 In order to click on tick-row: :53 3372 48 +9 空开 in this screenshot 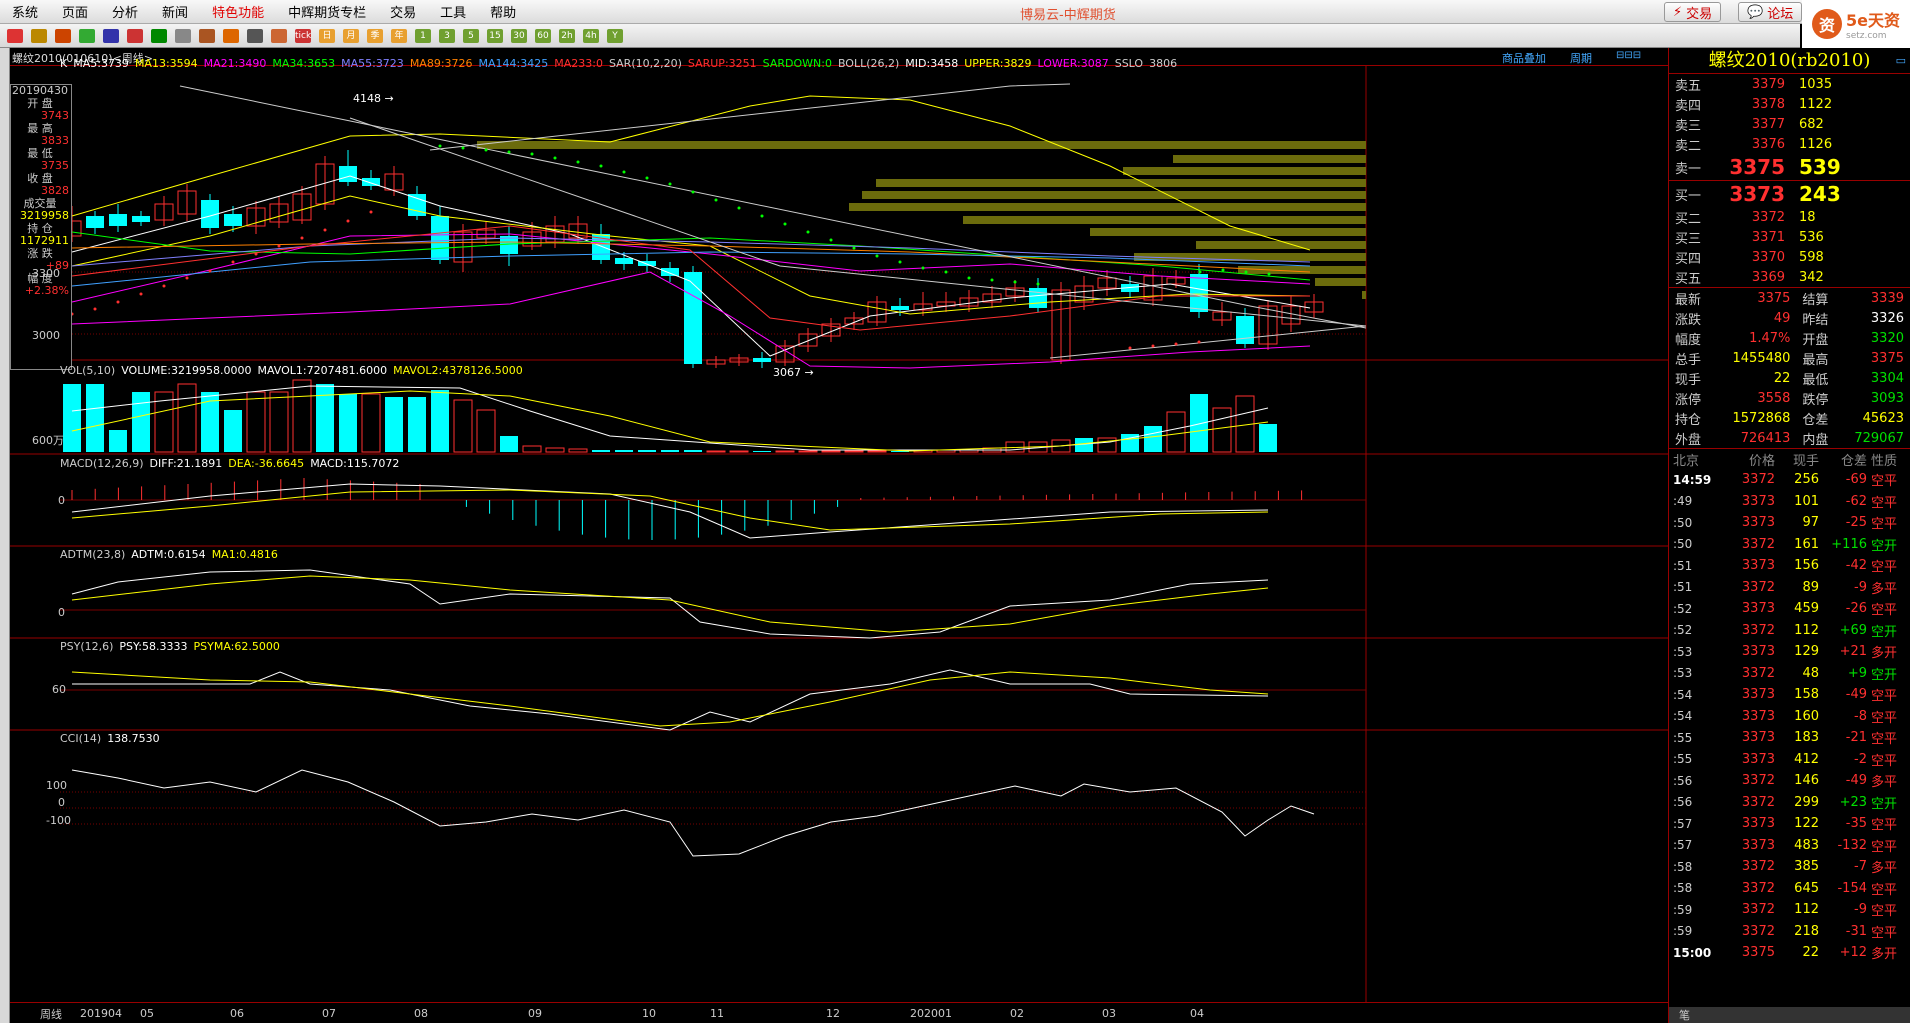, I will do `click(1789, 674)`.